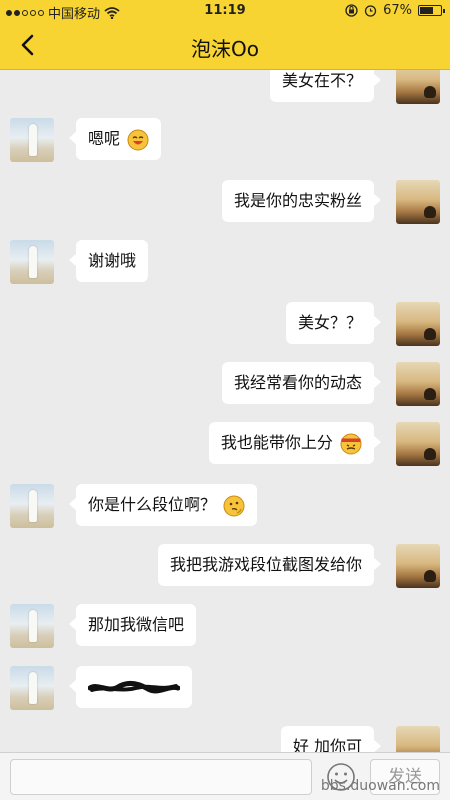  I want to click on status-right: 67%, so click(395, 10).